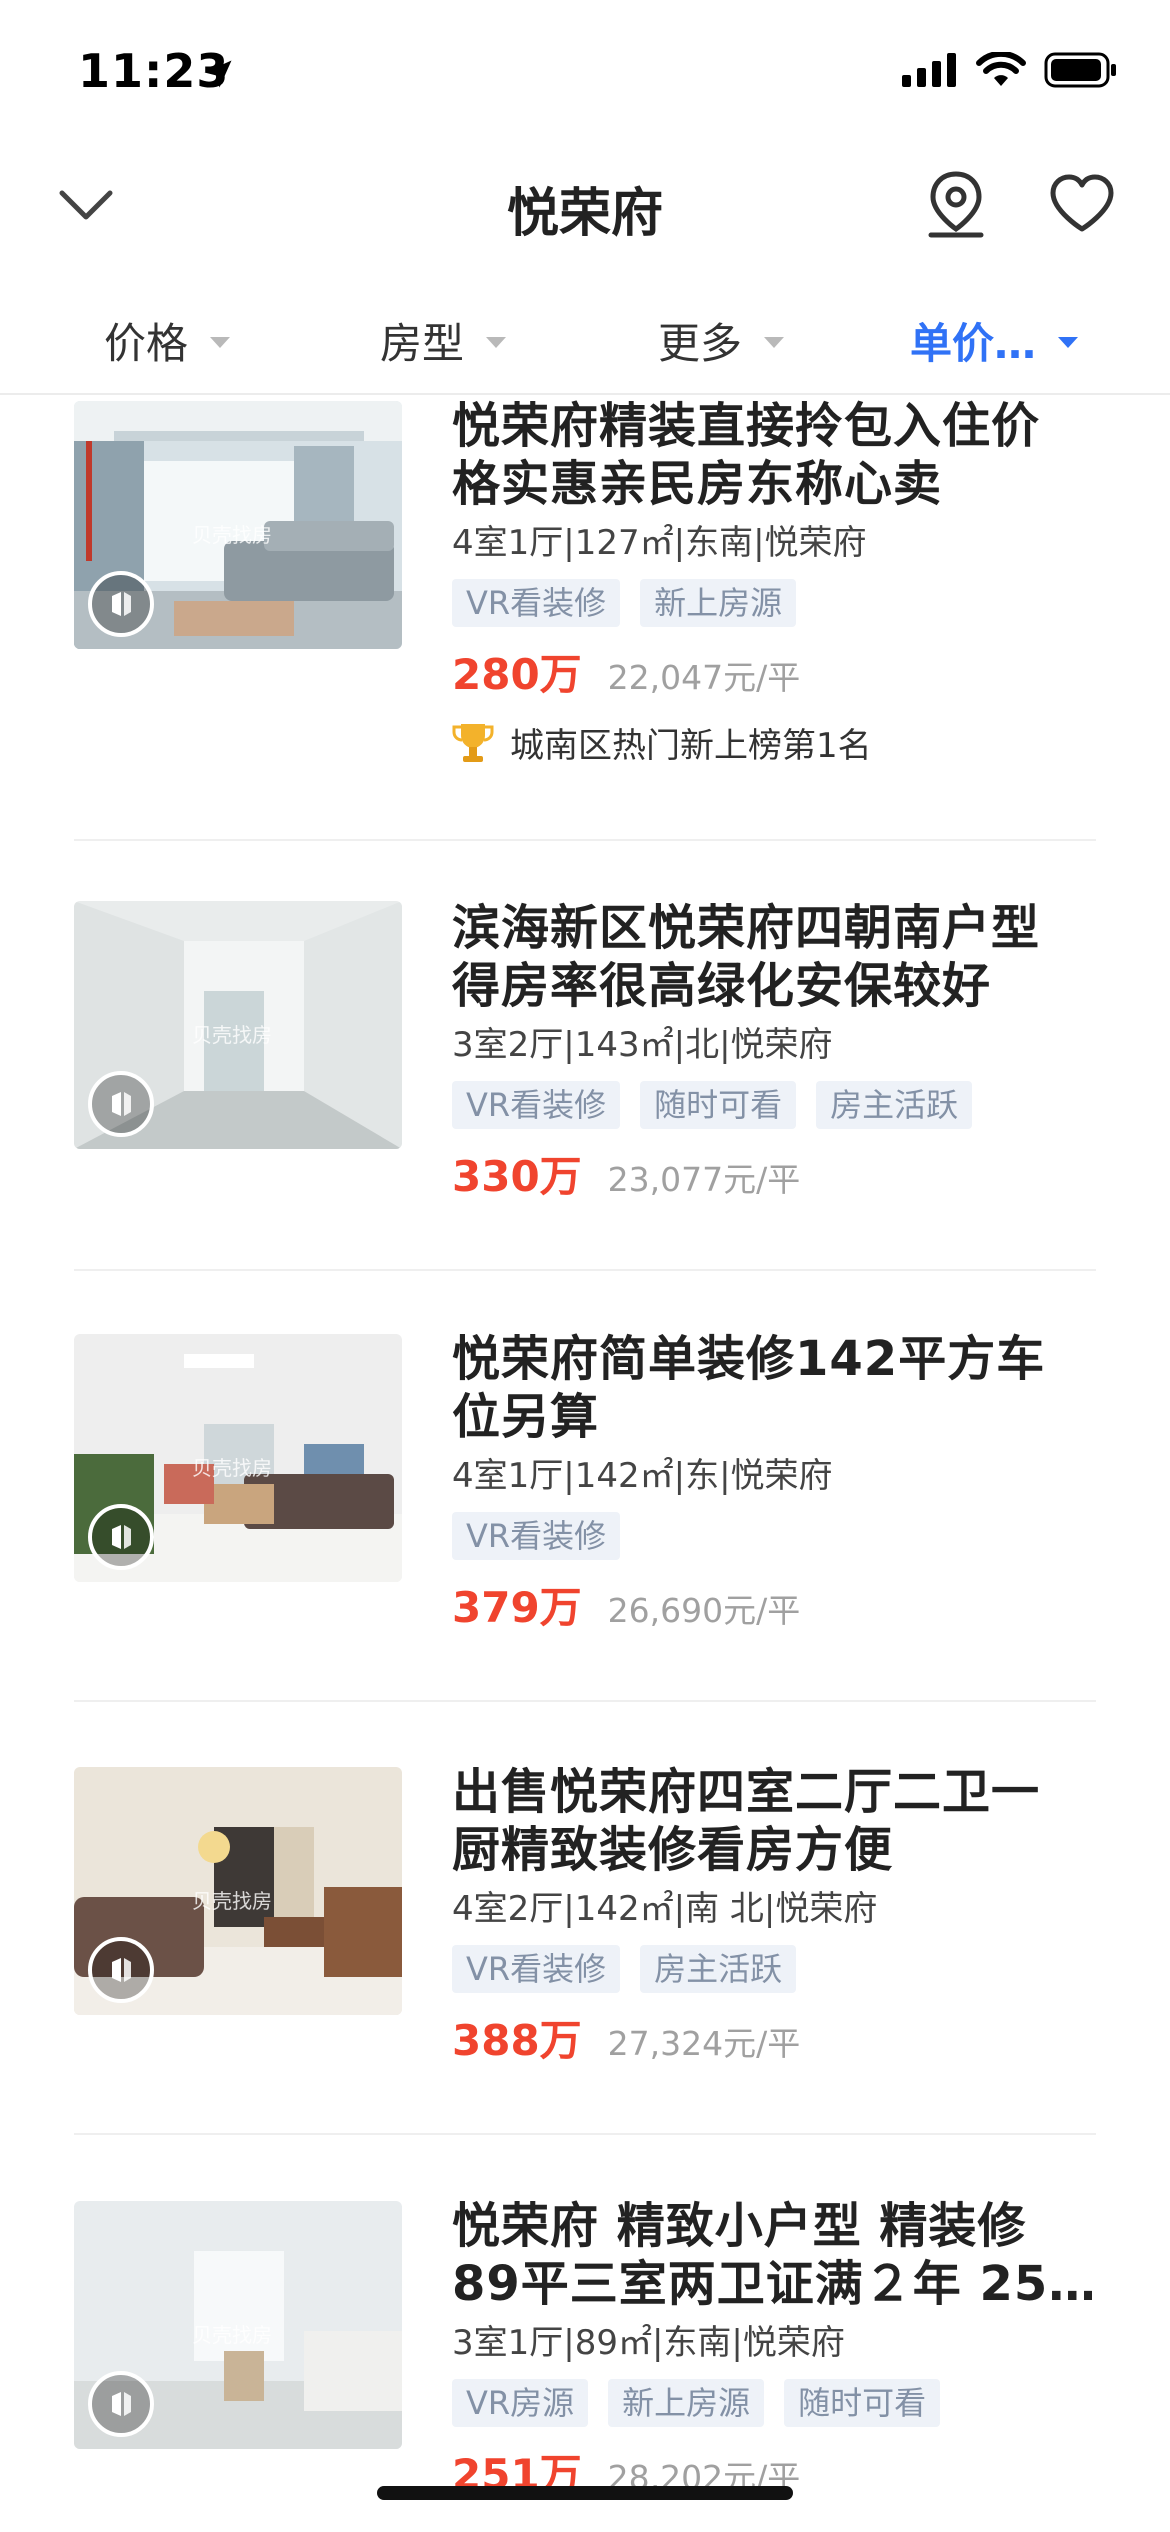 The width and height of the screenshot is (1170, 2532). I want to click on listing-meta: 4室2厅|142㎡|南 北|悦荣府, so click(665, 1909).